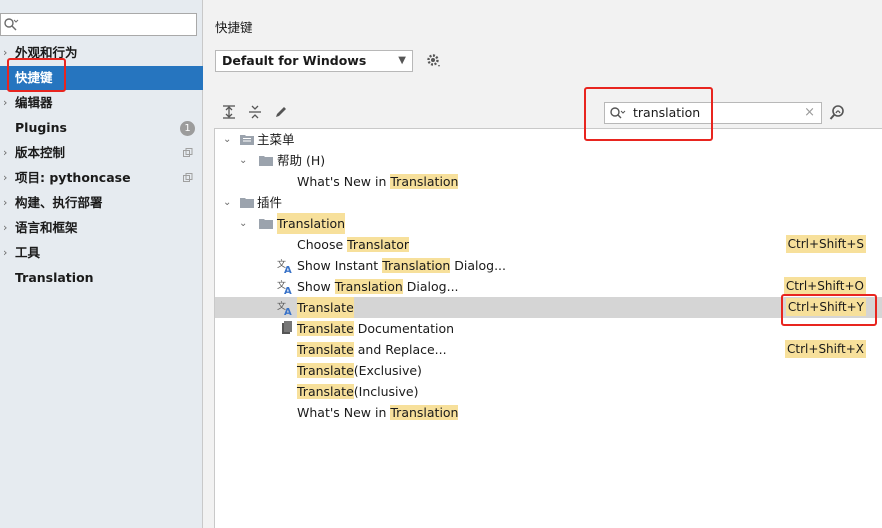 The width and height of the screenshot is (882, 528). Describe the element at coordinates (98, 24) in the screenshot. I see `sidebar-search-input` at that location.